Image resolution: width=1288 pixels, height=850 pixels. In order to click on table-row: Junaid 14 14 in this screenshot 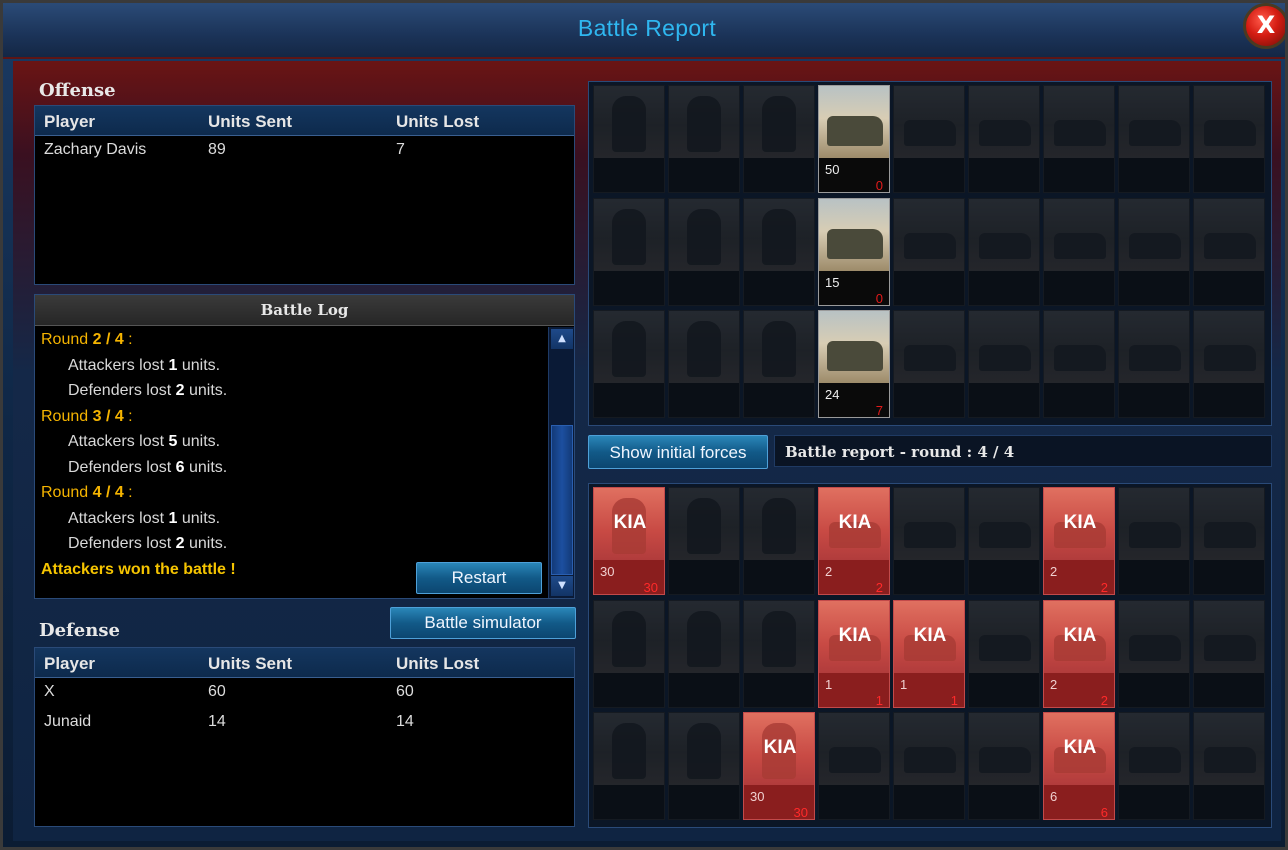, I will do `click(304, 723)`.